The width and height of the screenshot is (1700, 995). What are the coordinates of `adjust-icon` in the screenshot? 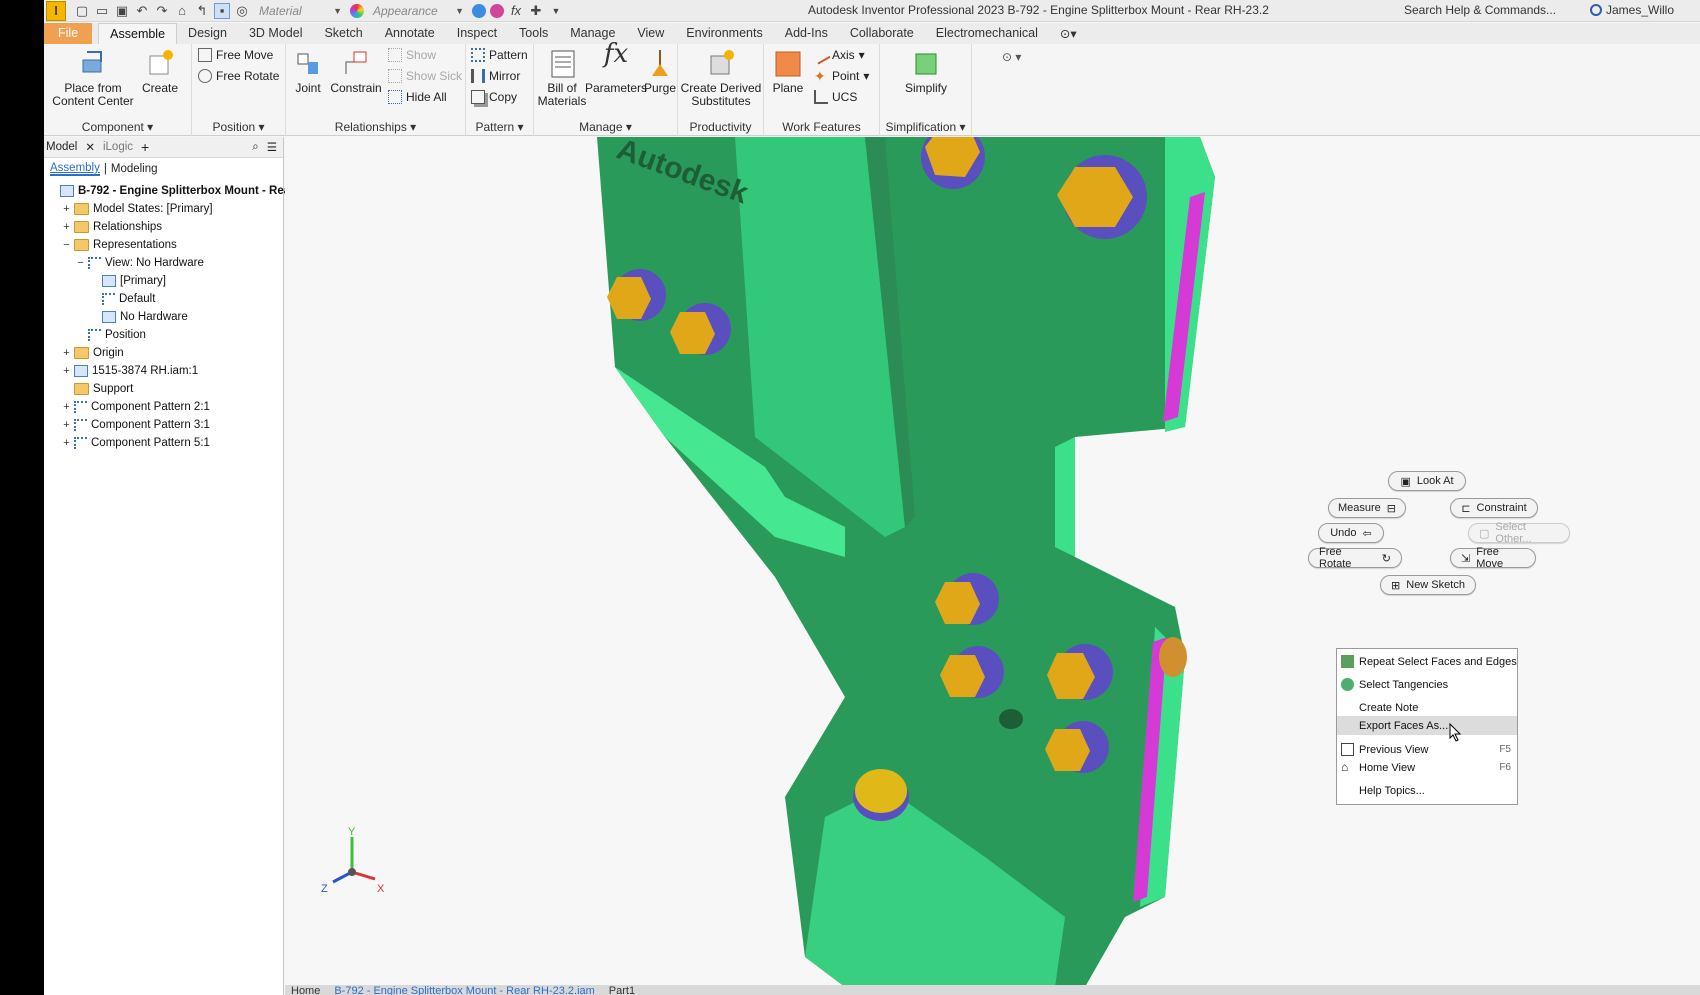 It's located at (479, 10).